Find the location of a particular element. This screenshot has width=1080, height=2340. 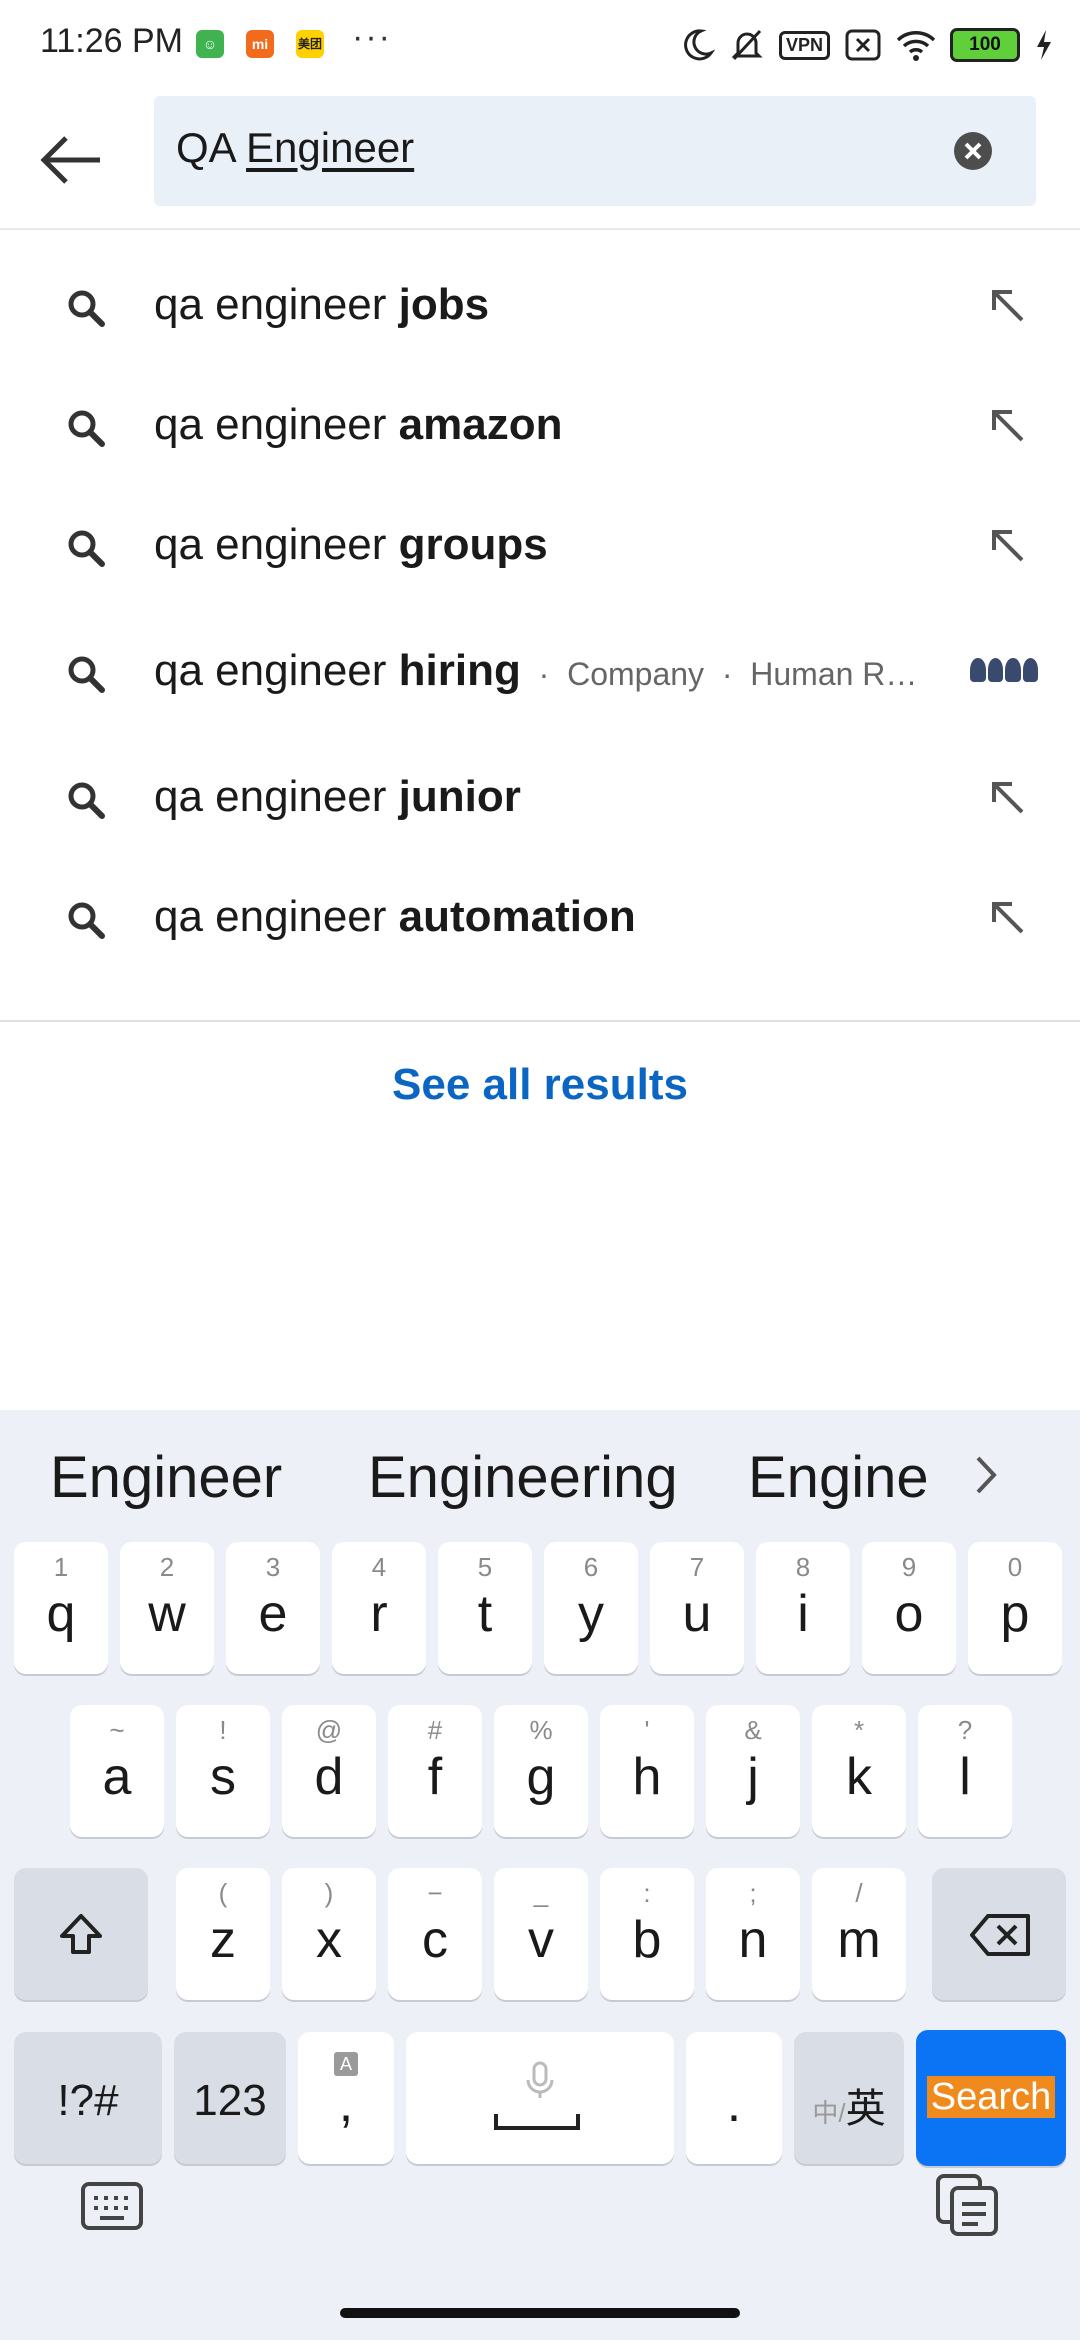

search-query: QA Engineer is located at coordinates (295, 148).